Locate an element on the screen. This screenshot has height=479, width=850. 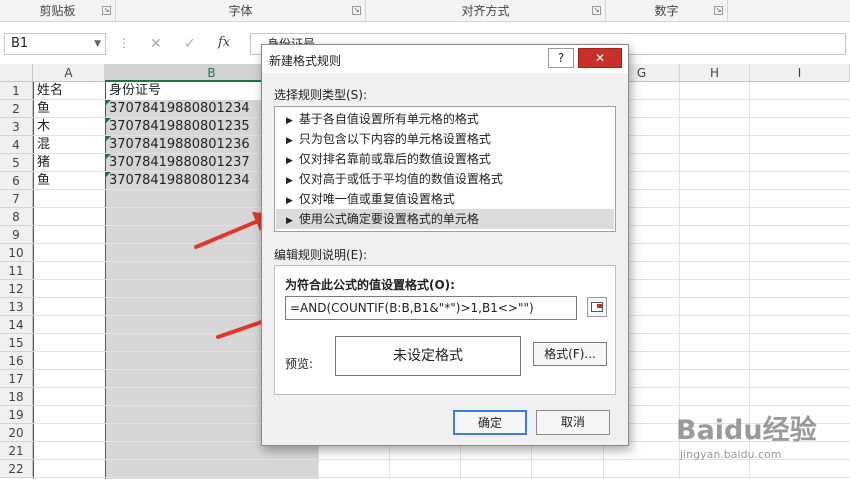
column-header-h: H is located at coordinates (715, 73).